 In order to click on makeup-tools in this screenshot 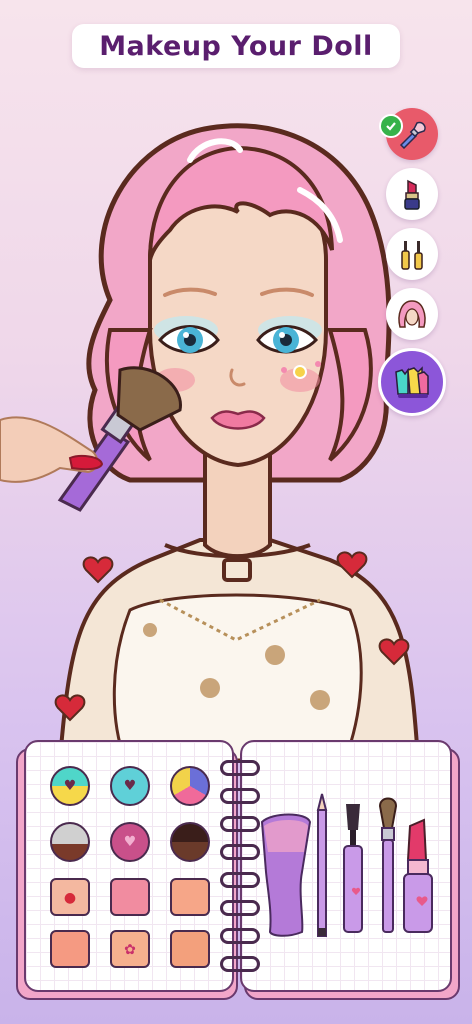, I will do `click(346, 865)`.